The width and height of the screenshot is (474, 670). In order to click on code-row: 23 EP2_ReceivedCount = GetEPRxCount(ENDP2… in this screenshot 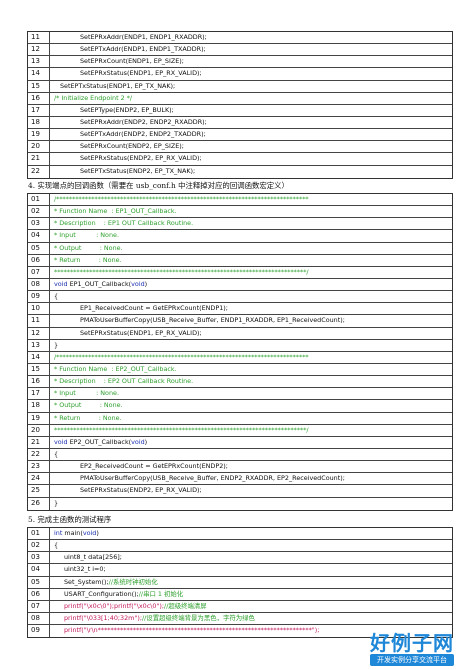, I will do `click(240, 467)`.